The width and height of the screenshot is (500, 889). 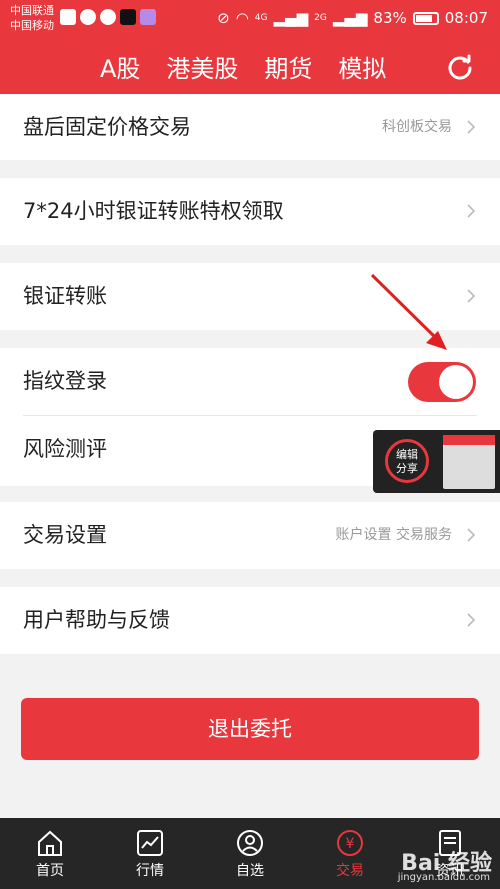 What do you see at coordinates (250, 729) in the screenshot?
I see `logout-button: 退出委托` at bounding box center [250, 729].